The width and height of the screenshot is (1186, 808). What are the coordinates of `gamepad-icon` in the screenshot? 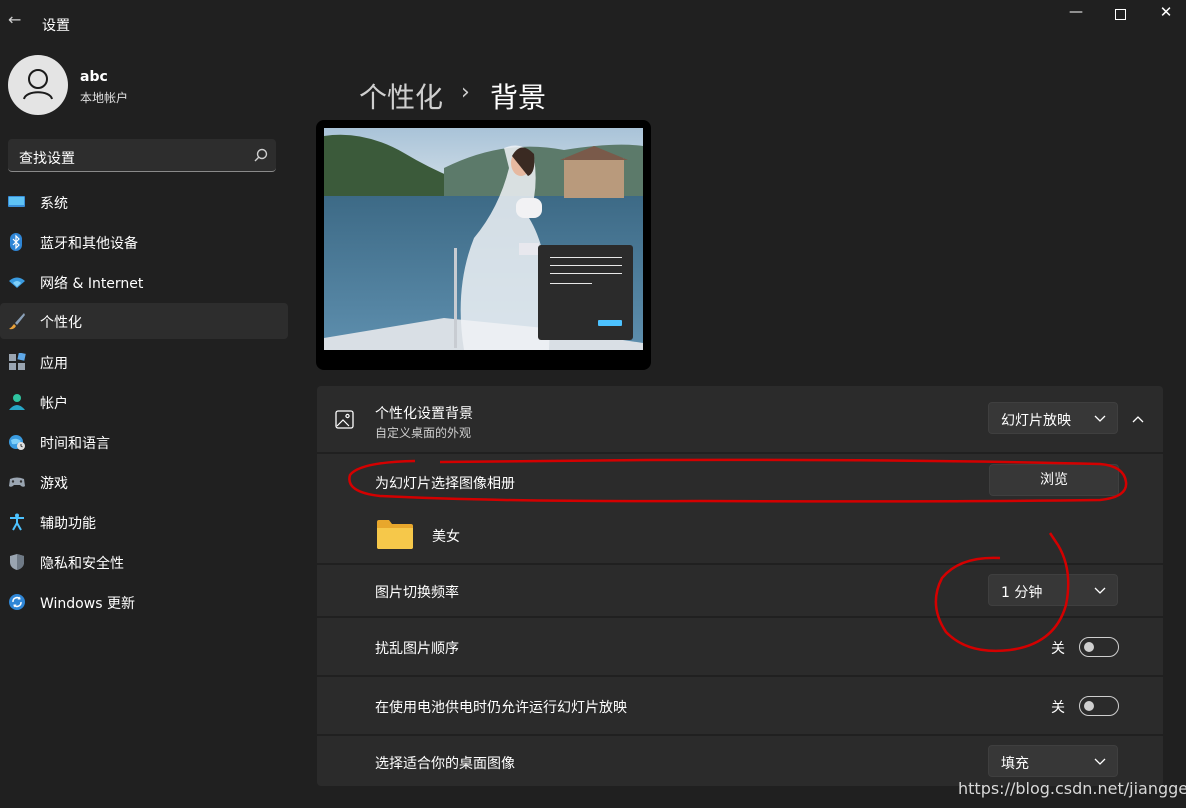 It's located at (17, 482).